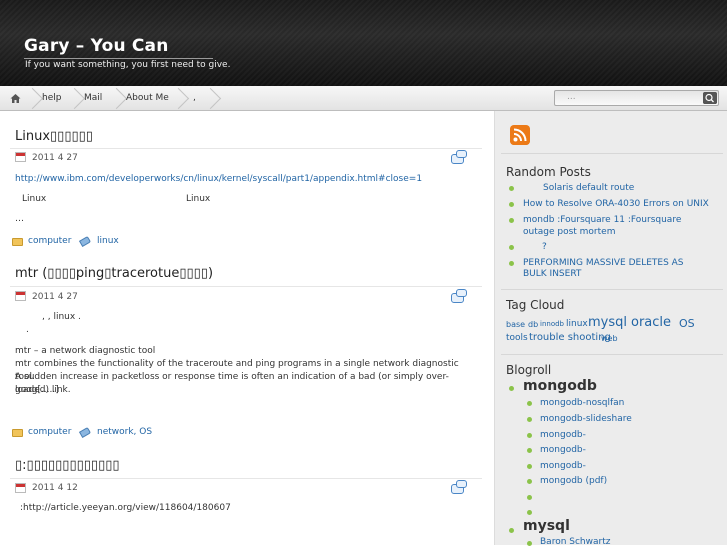 The image size is (727, 548). I want to click on random-post-link: ?, so click(632, 247).